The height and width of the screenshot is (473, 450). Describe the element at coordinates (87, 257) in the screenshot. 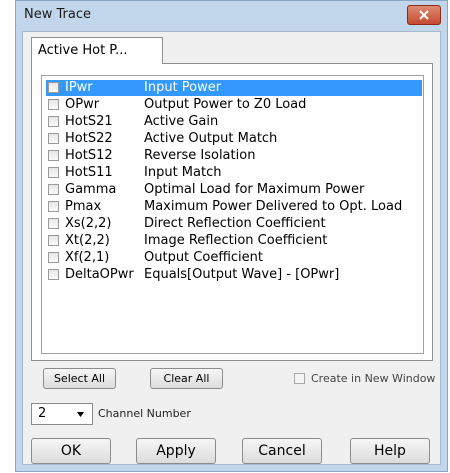

I see `trace-name: Xf(2,1)` at that location.